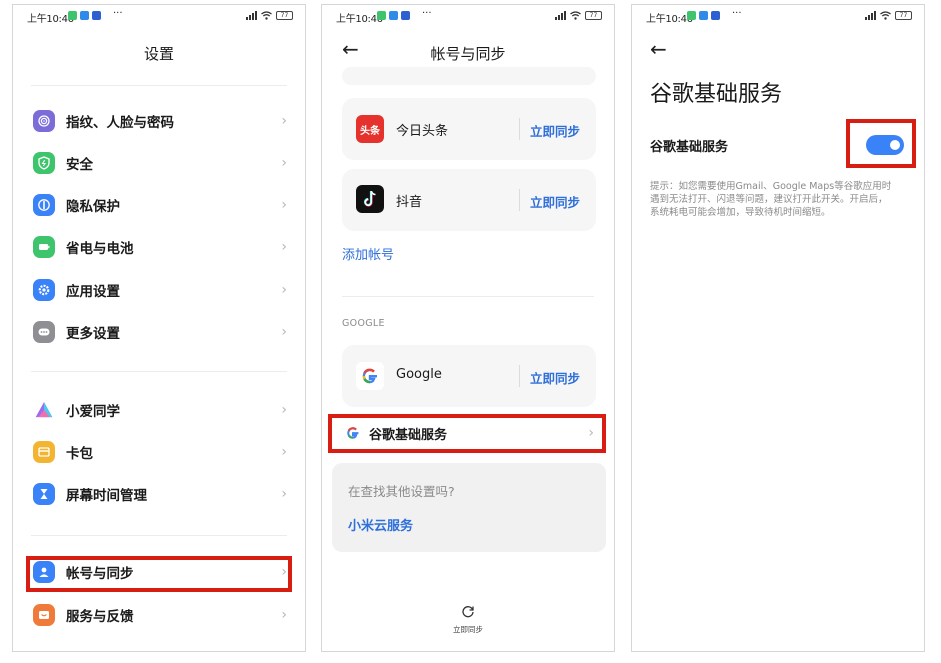  Describe the element at coordinates (159, 494) in the screenshot. I see `settings-item-screen-time: 屏幕时间管理 ›` at that location.